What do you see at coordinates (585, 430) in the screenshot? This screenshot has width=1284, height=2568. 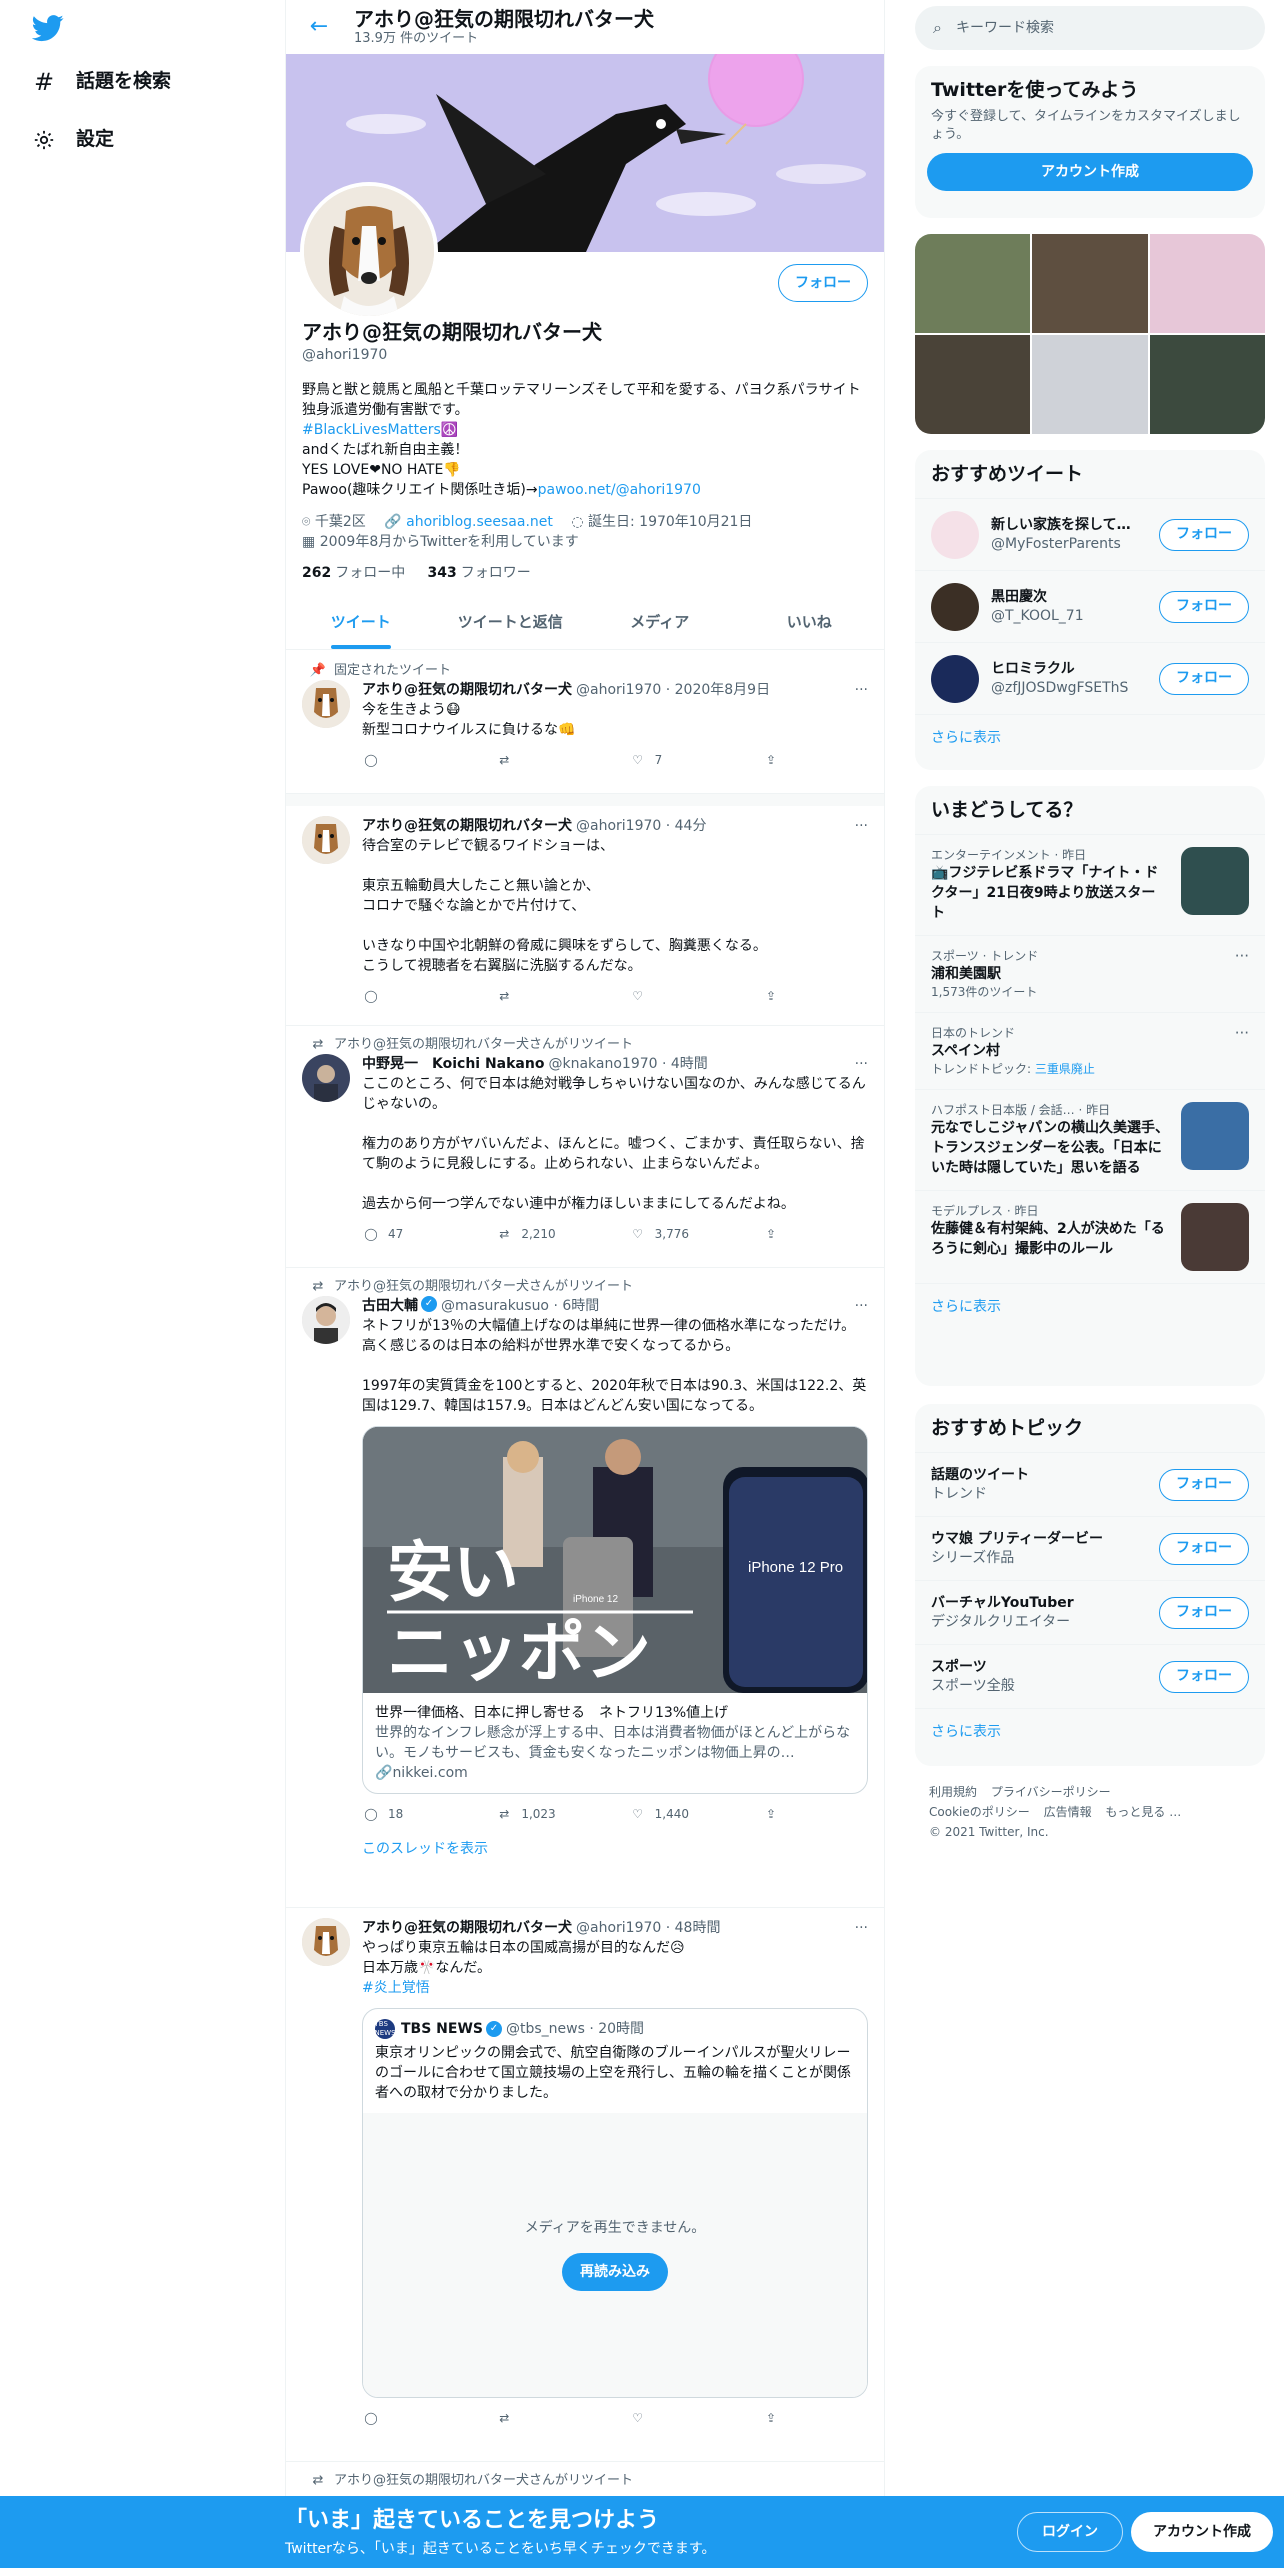 I see `bio-hashtag: #BlackLivesMatters☮️` at bounding box center [585, 430].